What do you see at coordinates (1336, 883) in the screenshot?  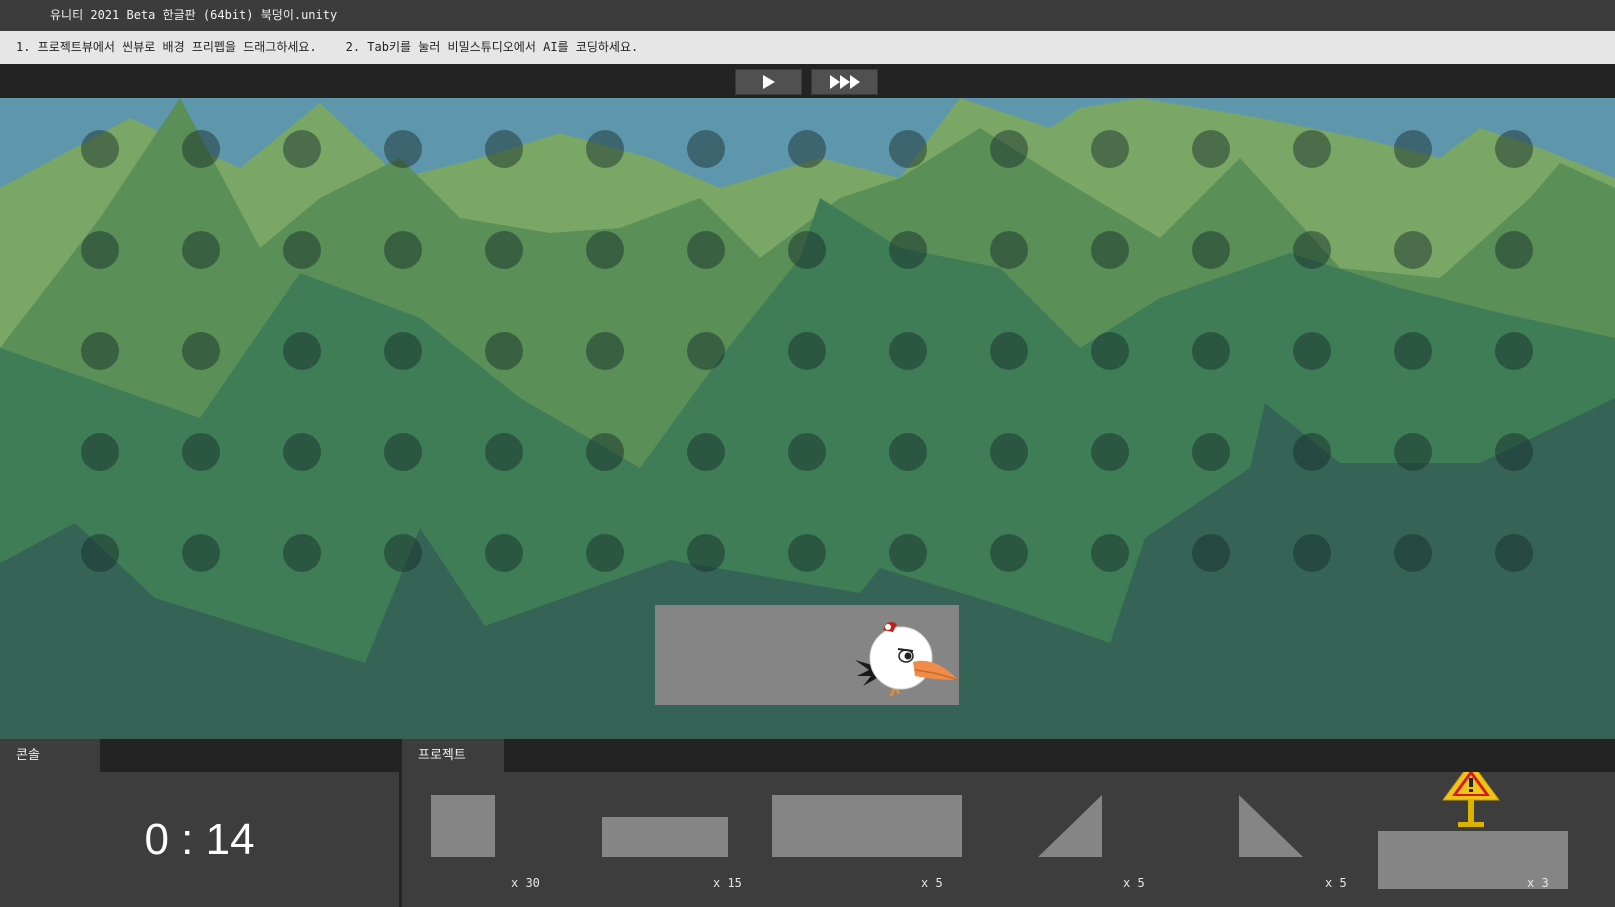 I see `asset-count-ramp-right: x 5` at bounding box center [1336, 883].